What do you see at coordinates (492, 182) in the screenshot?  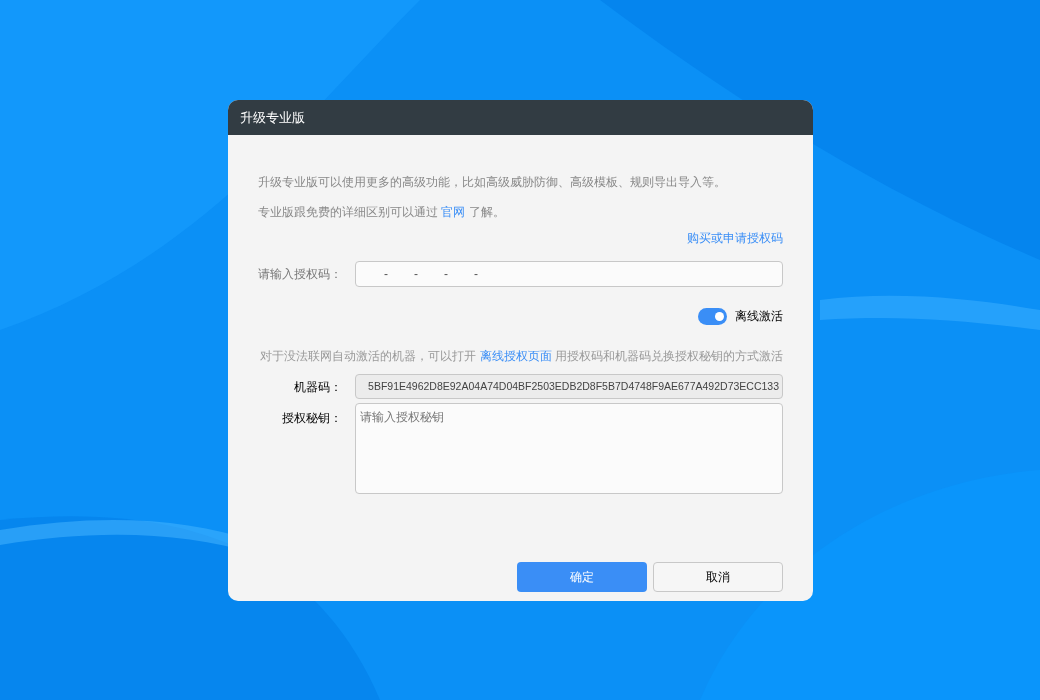 I see `intro-text: 升级专业版可以使用更多的高级功能，比如高级威胁防御、高级模板、规则导出导入等。` at bounding box center [492, 182].